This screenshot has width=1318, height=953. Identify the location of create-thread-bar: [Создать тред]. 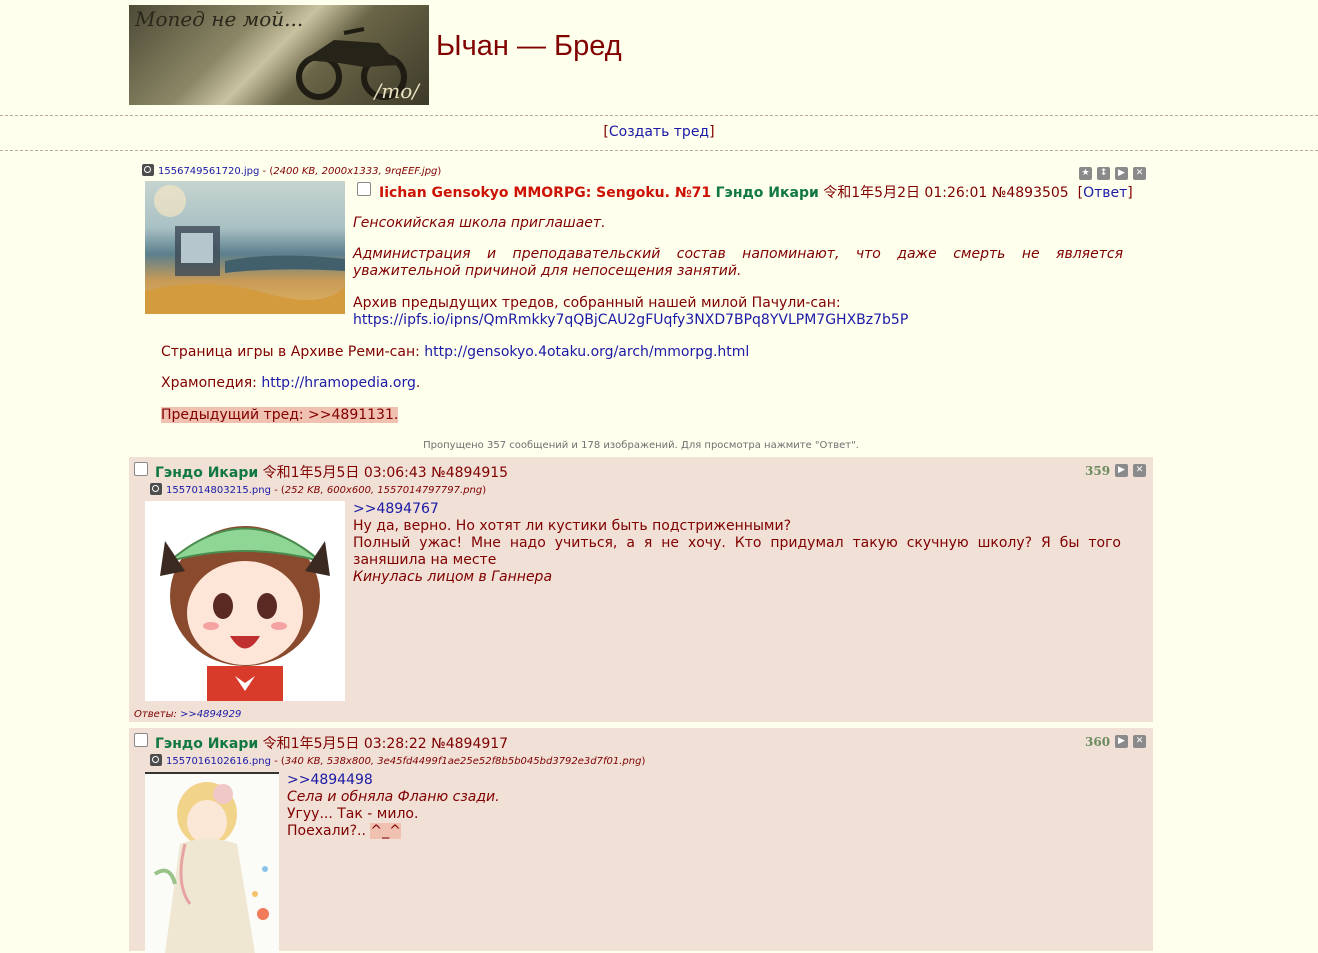
(659, 132).